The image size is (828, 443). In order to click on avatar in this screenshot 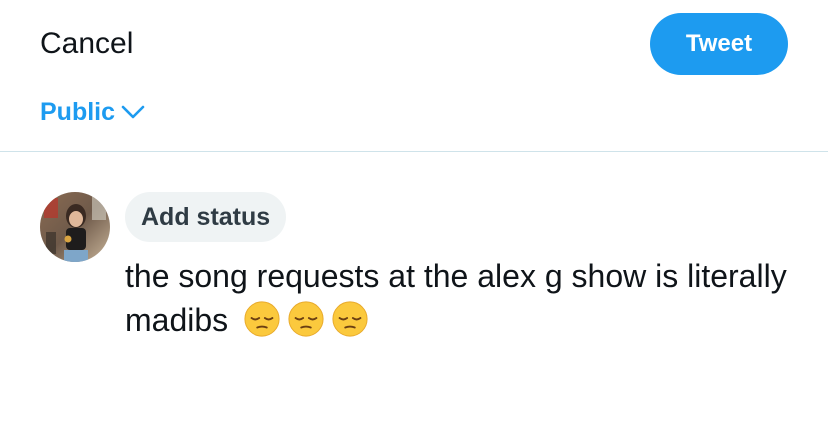, I will do `click(75, 227)`.